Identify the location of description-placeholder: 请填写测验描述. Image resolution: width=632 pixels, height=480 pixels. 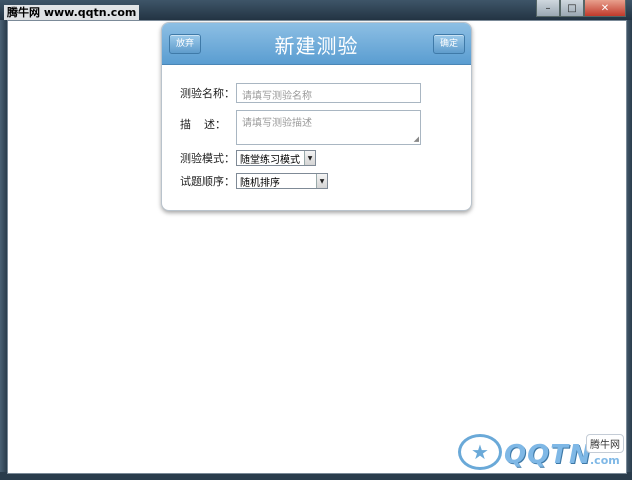
(277, 123).